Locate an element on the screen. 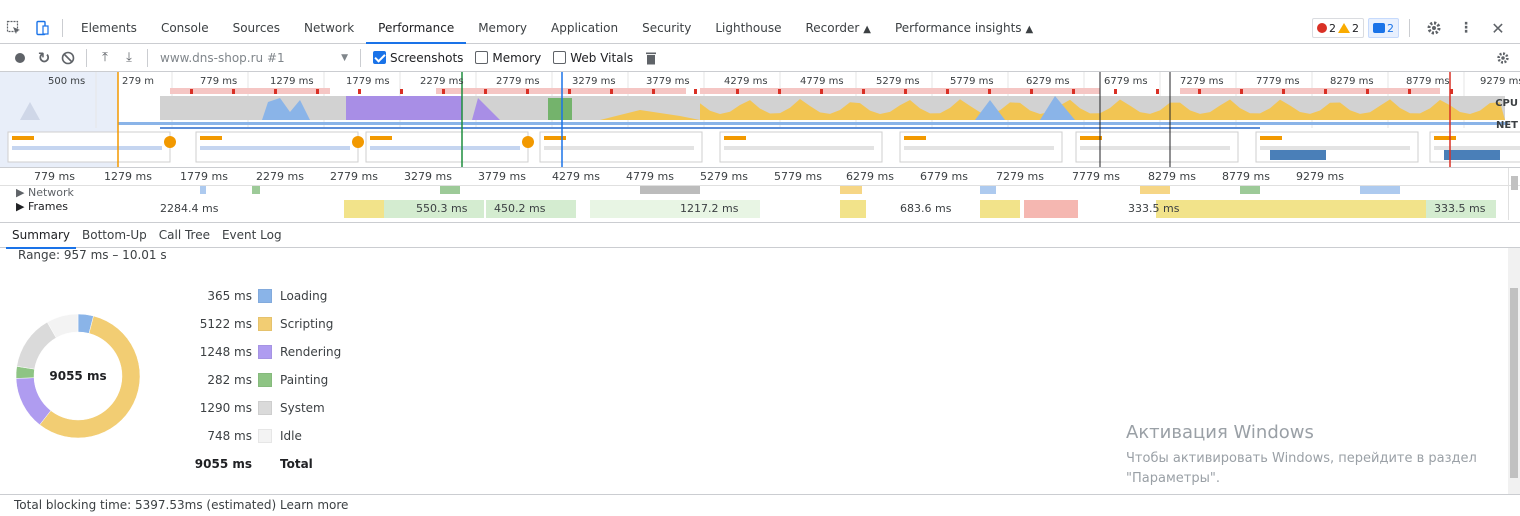 This screenshot has width=1520, height=516. tab-application: Application is located at coordinates (584, 28).